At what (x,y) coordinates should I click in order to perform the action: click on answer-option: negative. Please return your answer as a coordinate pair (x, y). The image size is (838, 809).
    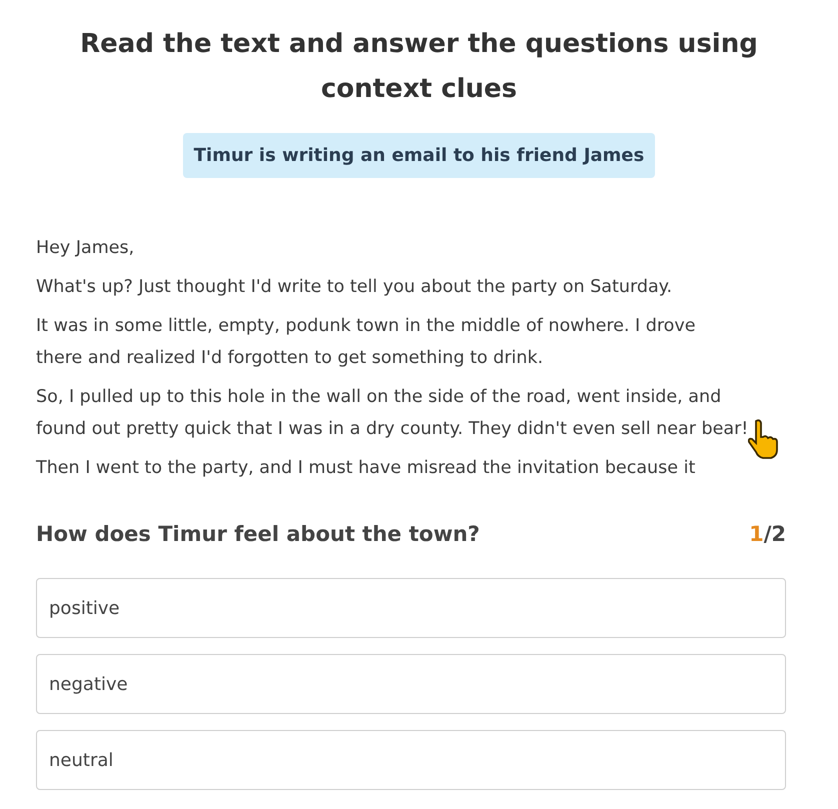
    Looking at the image, I should click on (411, 684).